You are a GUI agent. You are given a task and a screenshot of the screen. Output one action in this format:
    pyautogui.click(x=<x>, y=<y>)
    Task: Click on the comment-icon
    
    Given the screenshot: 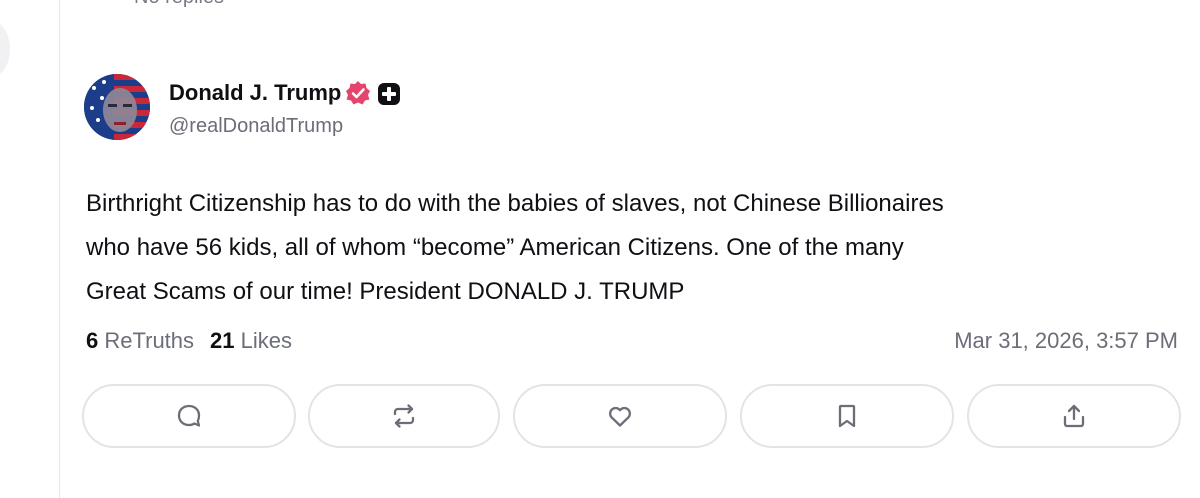 What is the action you would take?
    pyautogui.click(x=189, y=415)
    